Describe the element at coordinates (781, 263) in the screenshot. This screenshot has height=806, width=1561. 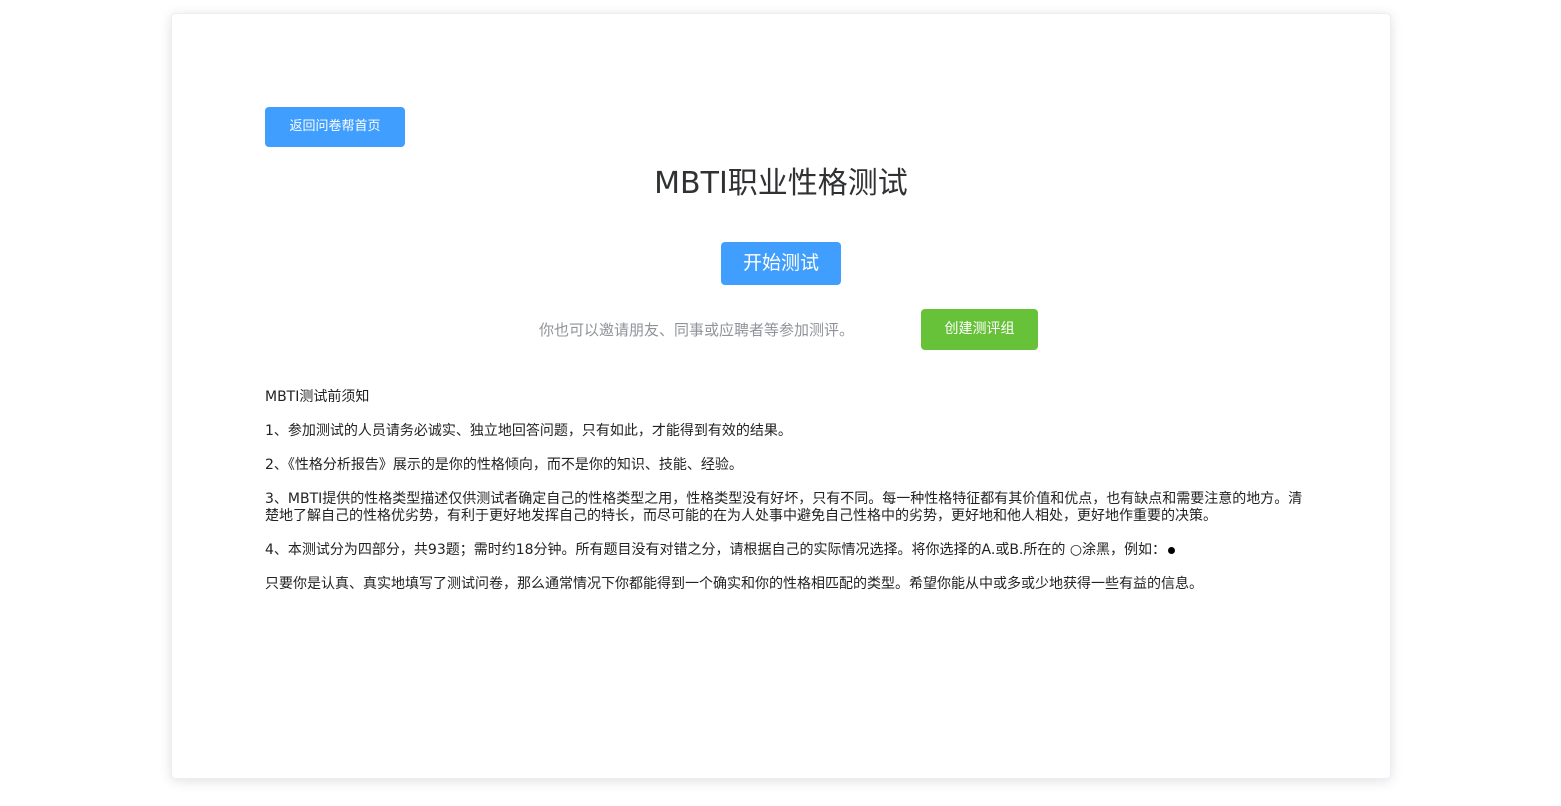
I see `start-test-button: 开始测试` at that location.